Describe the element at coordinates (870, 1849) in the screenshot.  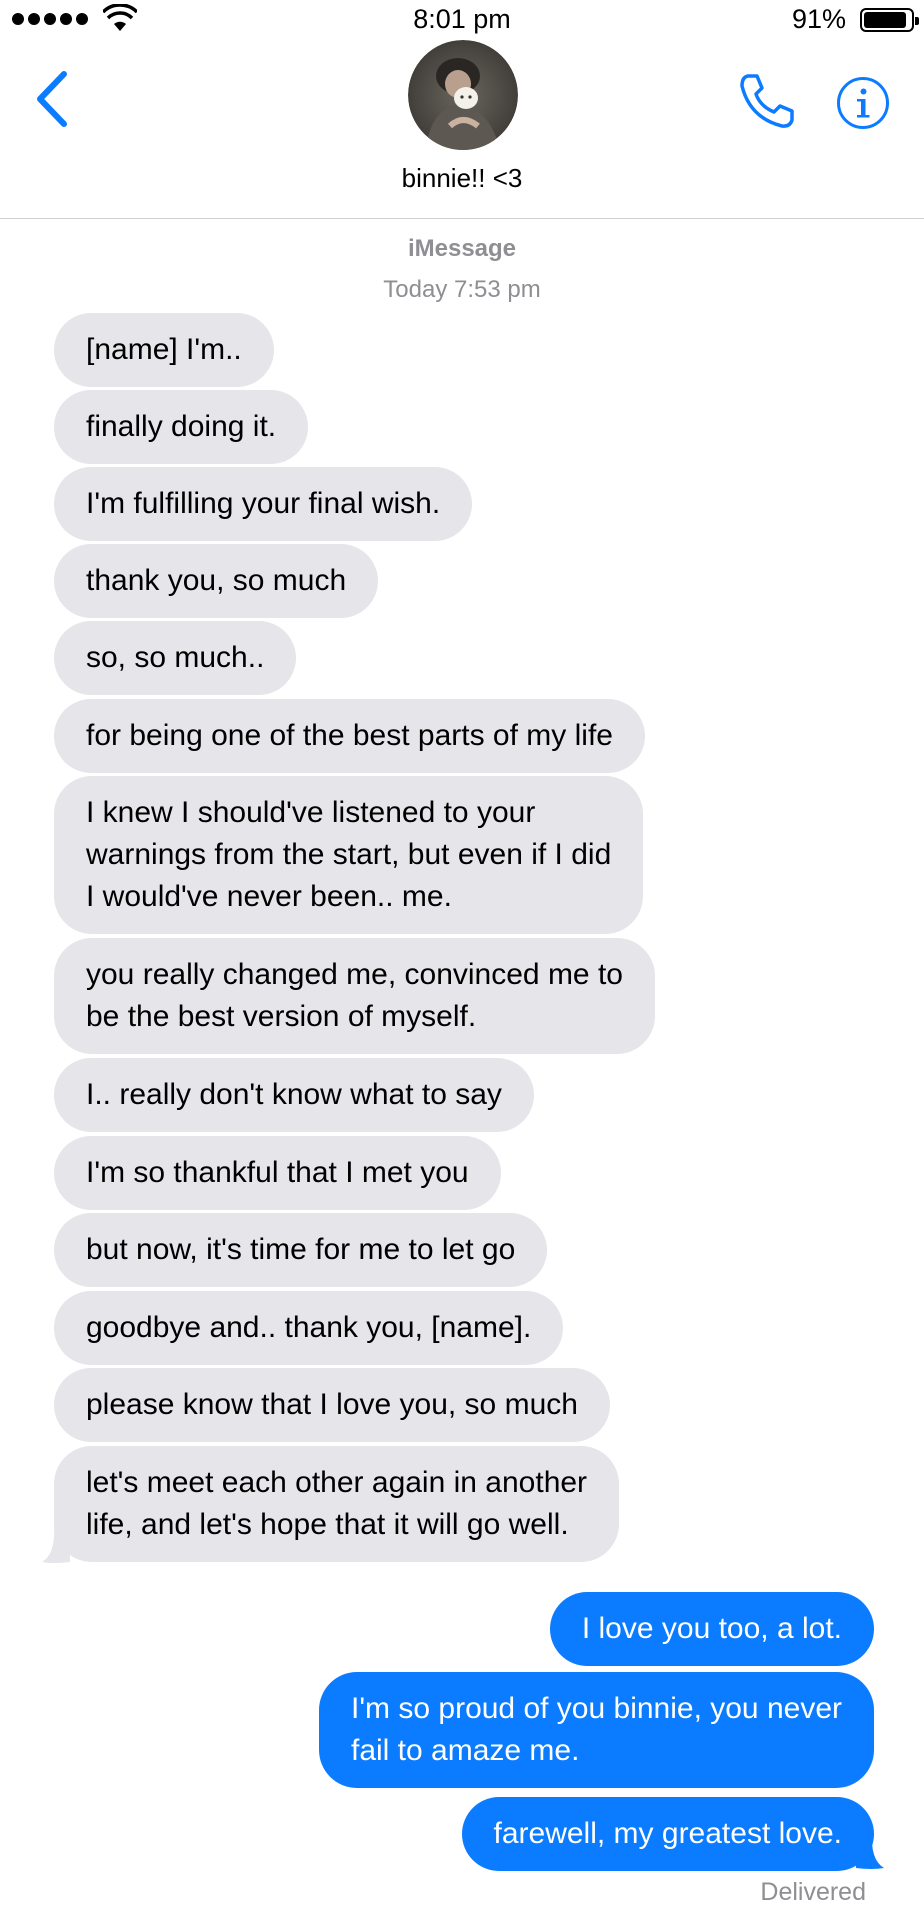
I see `outgoing-bubble-tail` at that location.